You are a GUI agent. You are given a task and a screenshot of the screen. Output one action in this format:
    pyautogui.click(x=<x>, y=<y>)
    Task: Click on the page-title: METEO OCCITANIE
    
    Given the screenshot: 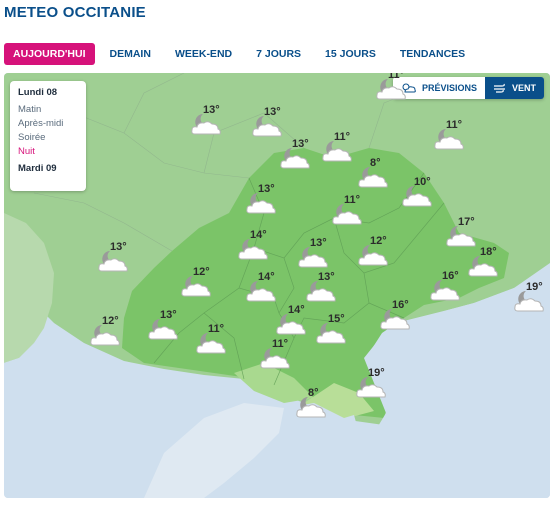 What is the action you would take?
    pyautogui.click(x=75, y=12)
    